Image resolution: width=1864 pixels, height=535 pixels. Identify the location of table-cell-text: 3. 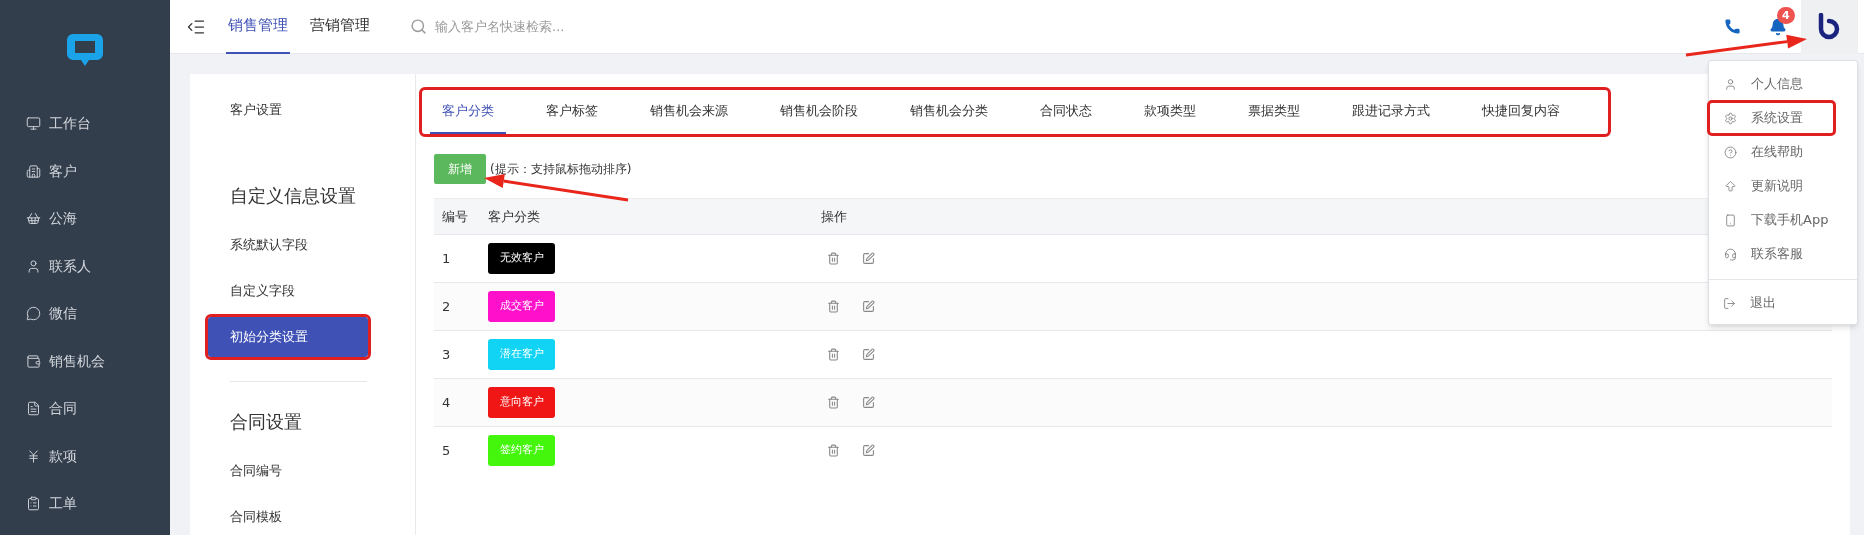
(446, 354).